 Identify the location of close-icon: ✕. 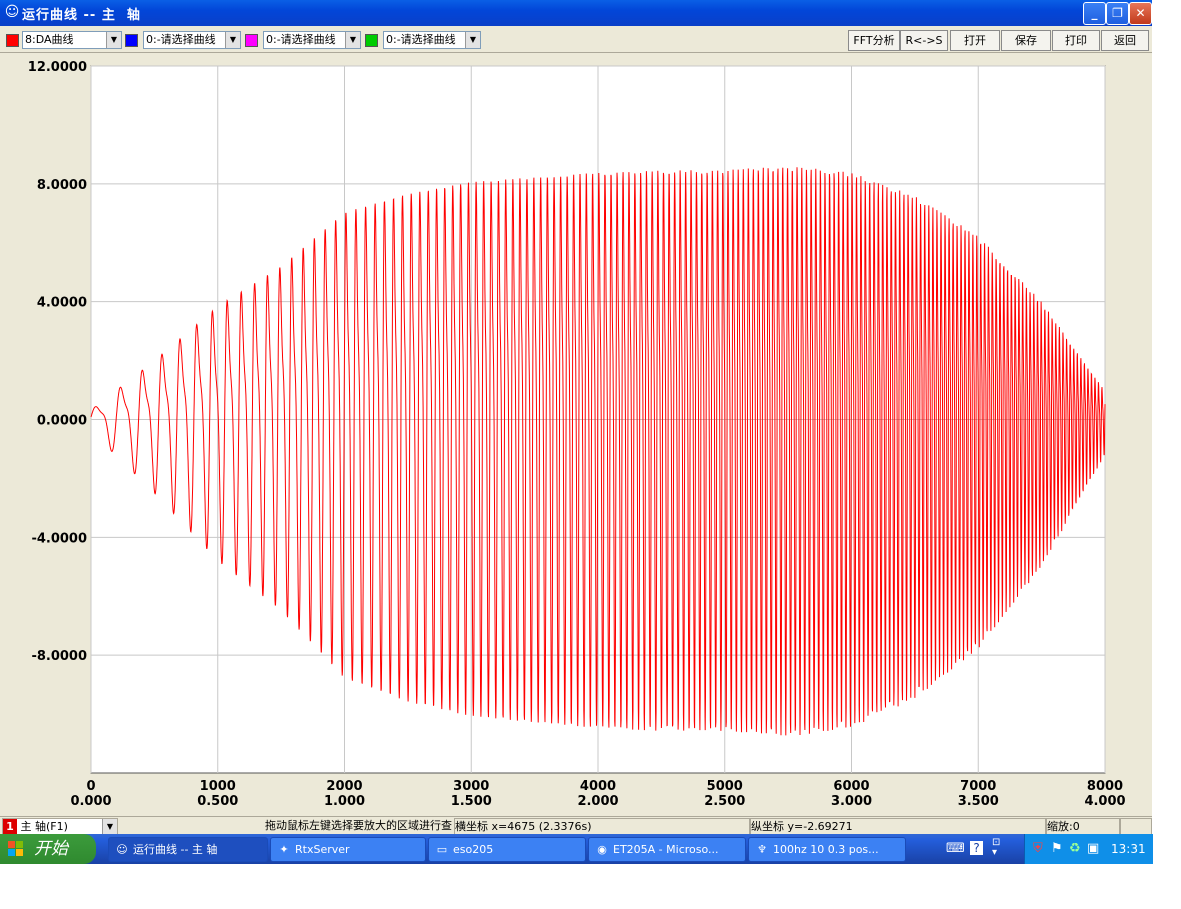
(1140, 13).